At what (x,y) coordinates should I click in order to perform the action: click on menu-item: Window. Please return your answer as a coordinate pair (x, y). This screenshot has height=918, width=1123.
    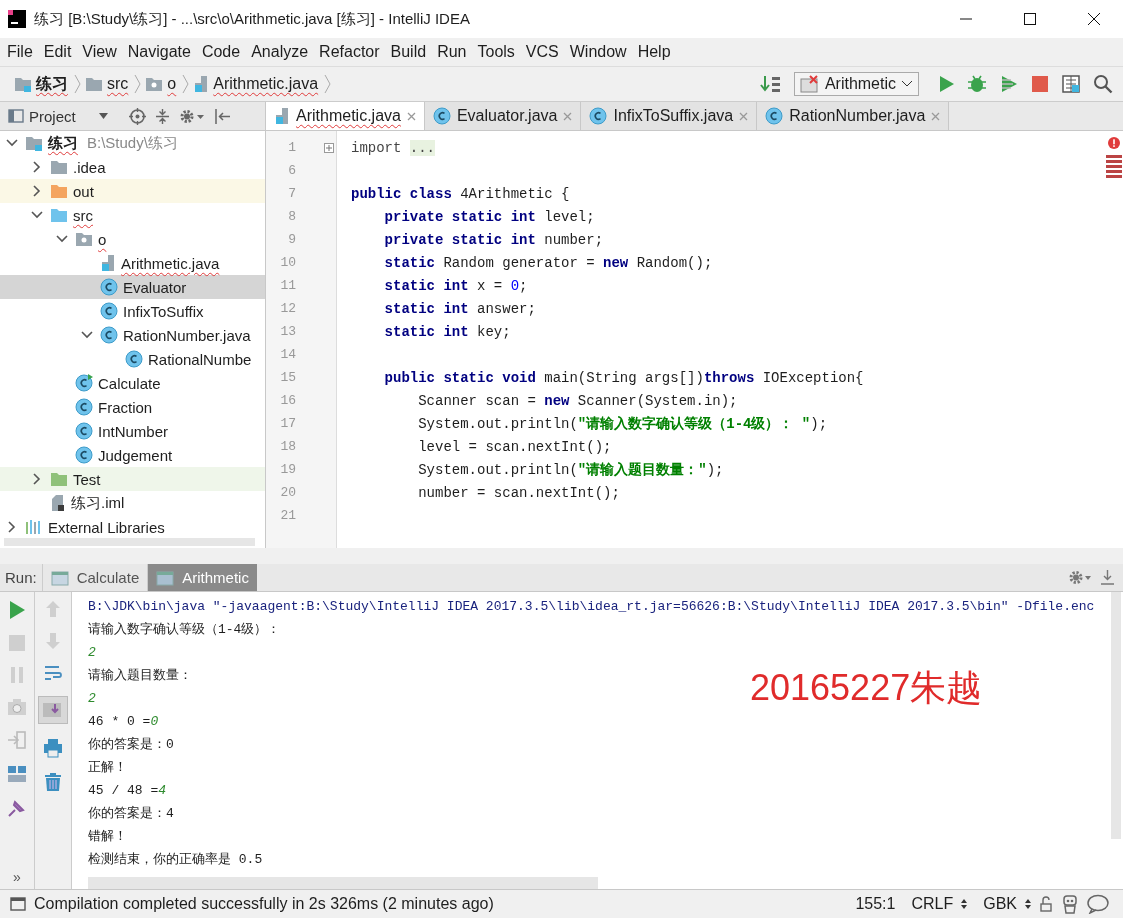
    Looking at the image, I should click on (598, 52).